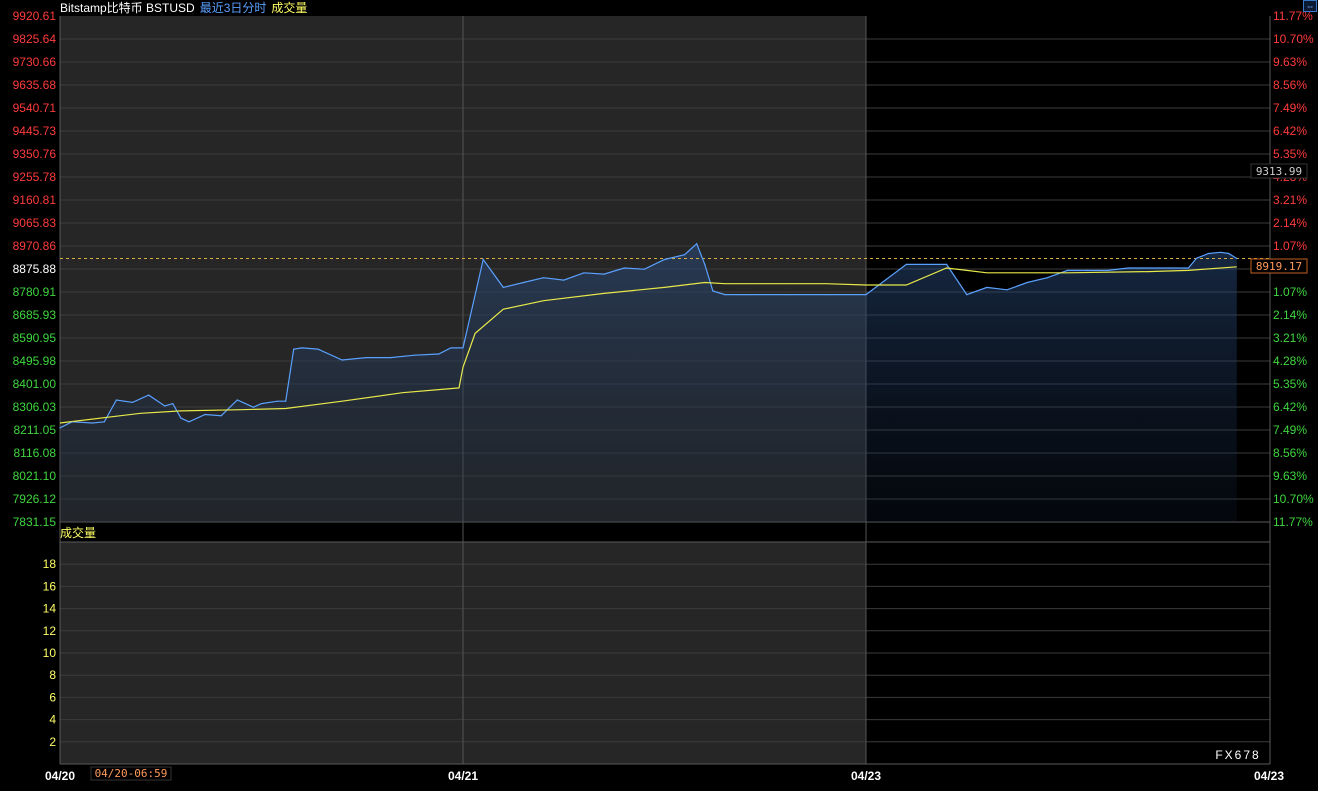 The image size is (1318, 791). Describe the element at coordinates (35, 407) in the screenshot. I see `y-tick-label: 8306.03` at that location.